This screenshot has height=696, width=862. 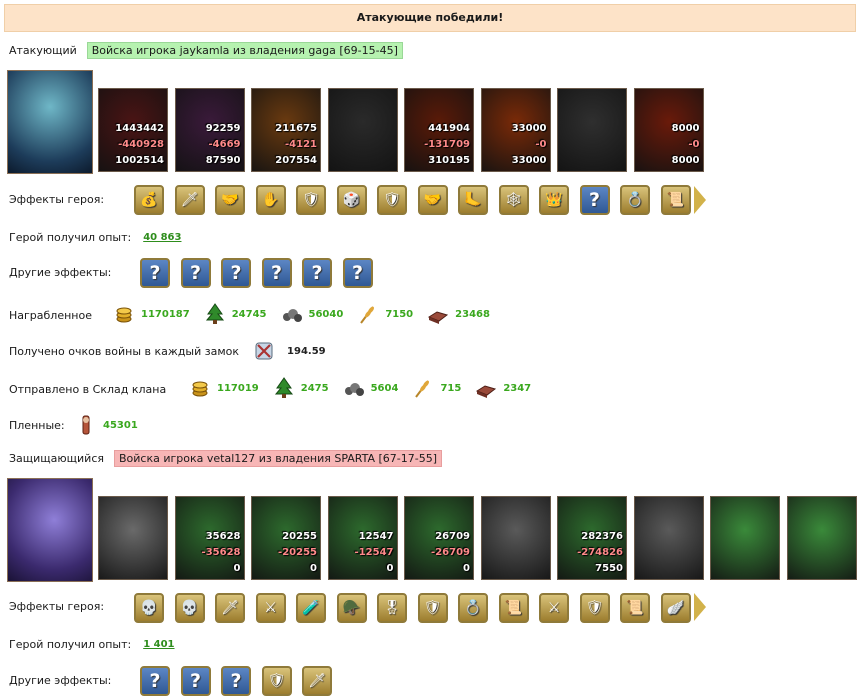 What do you see at coordinates (399, 314) in the screenshot?
I see `resource-value: 7150` at bounding box center [399, 314].